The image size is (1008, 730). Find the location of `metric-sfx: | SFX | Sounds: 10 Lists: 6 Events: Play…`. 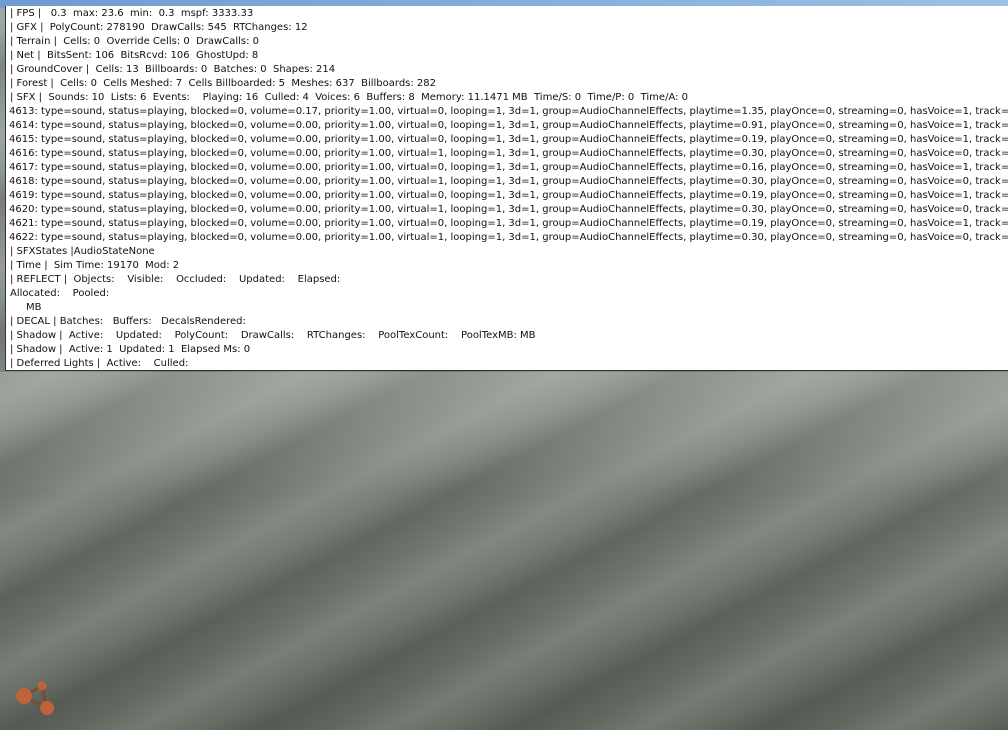

metric-sfx: | SFX | Sounds: 10 Lists: 6 Events: Play… is located at coordinates (349, 97).